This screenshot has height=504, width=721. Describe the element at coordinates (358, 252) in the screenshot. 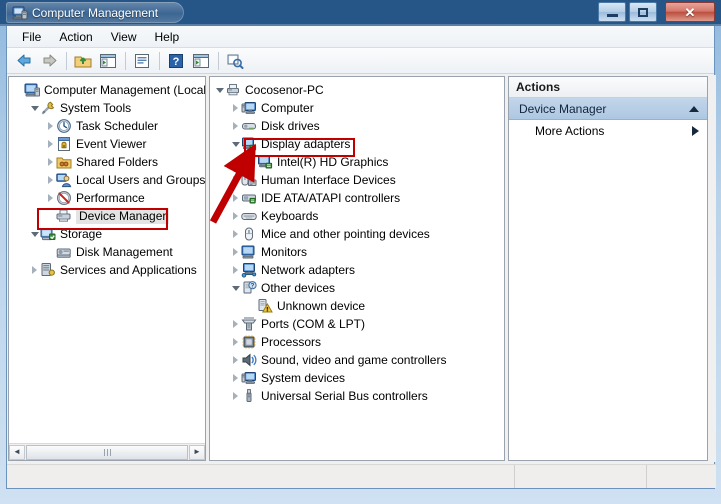

I see `tree-item: Monitors` at that location.